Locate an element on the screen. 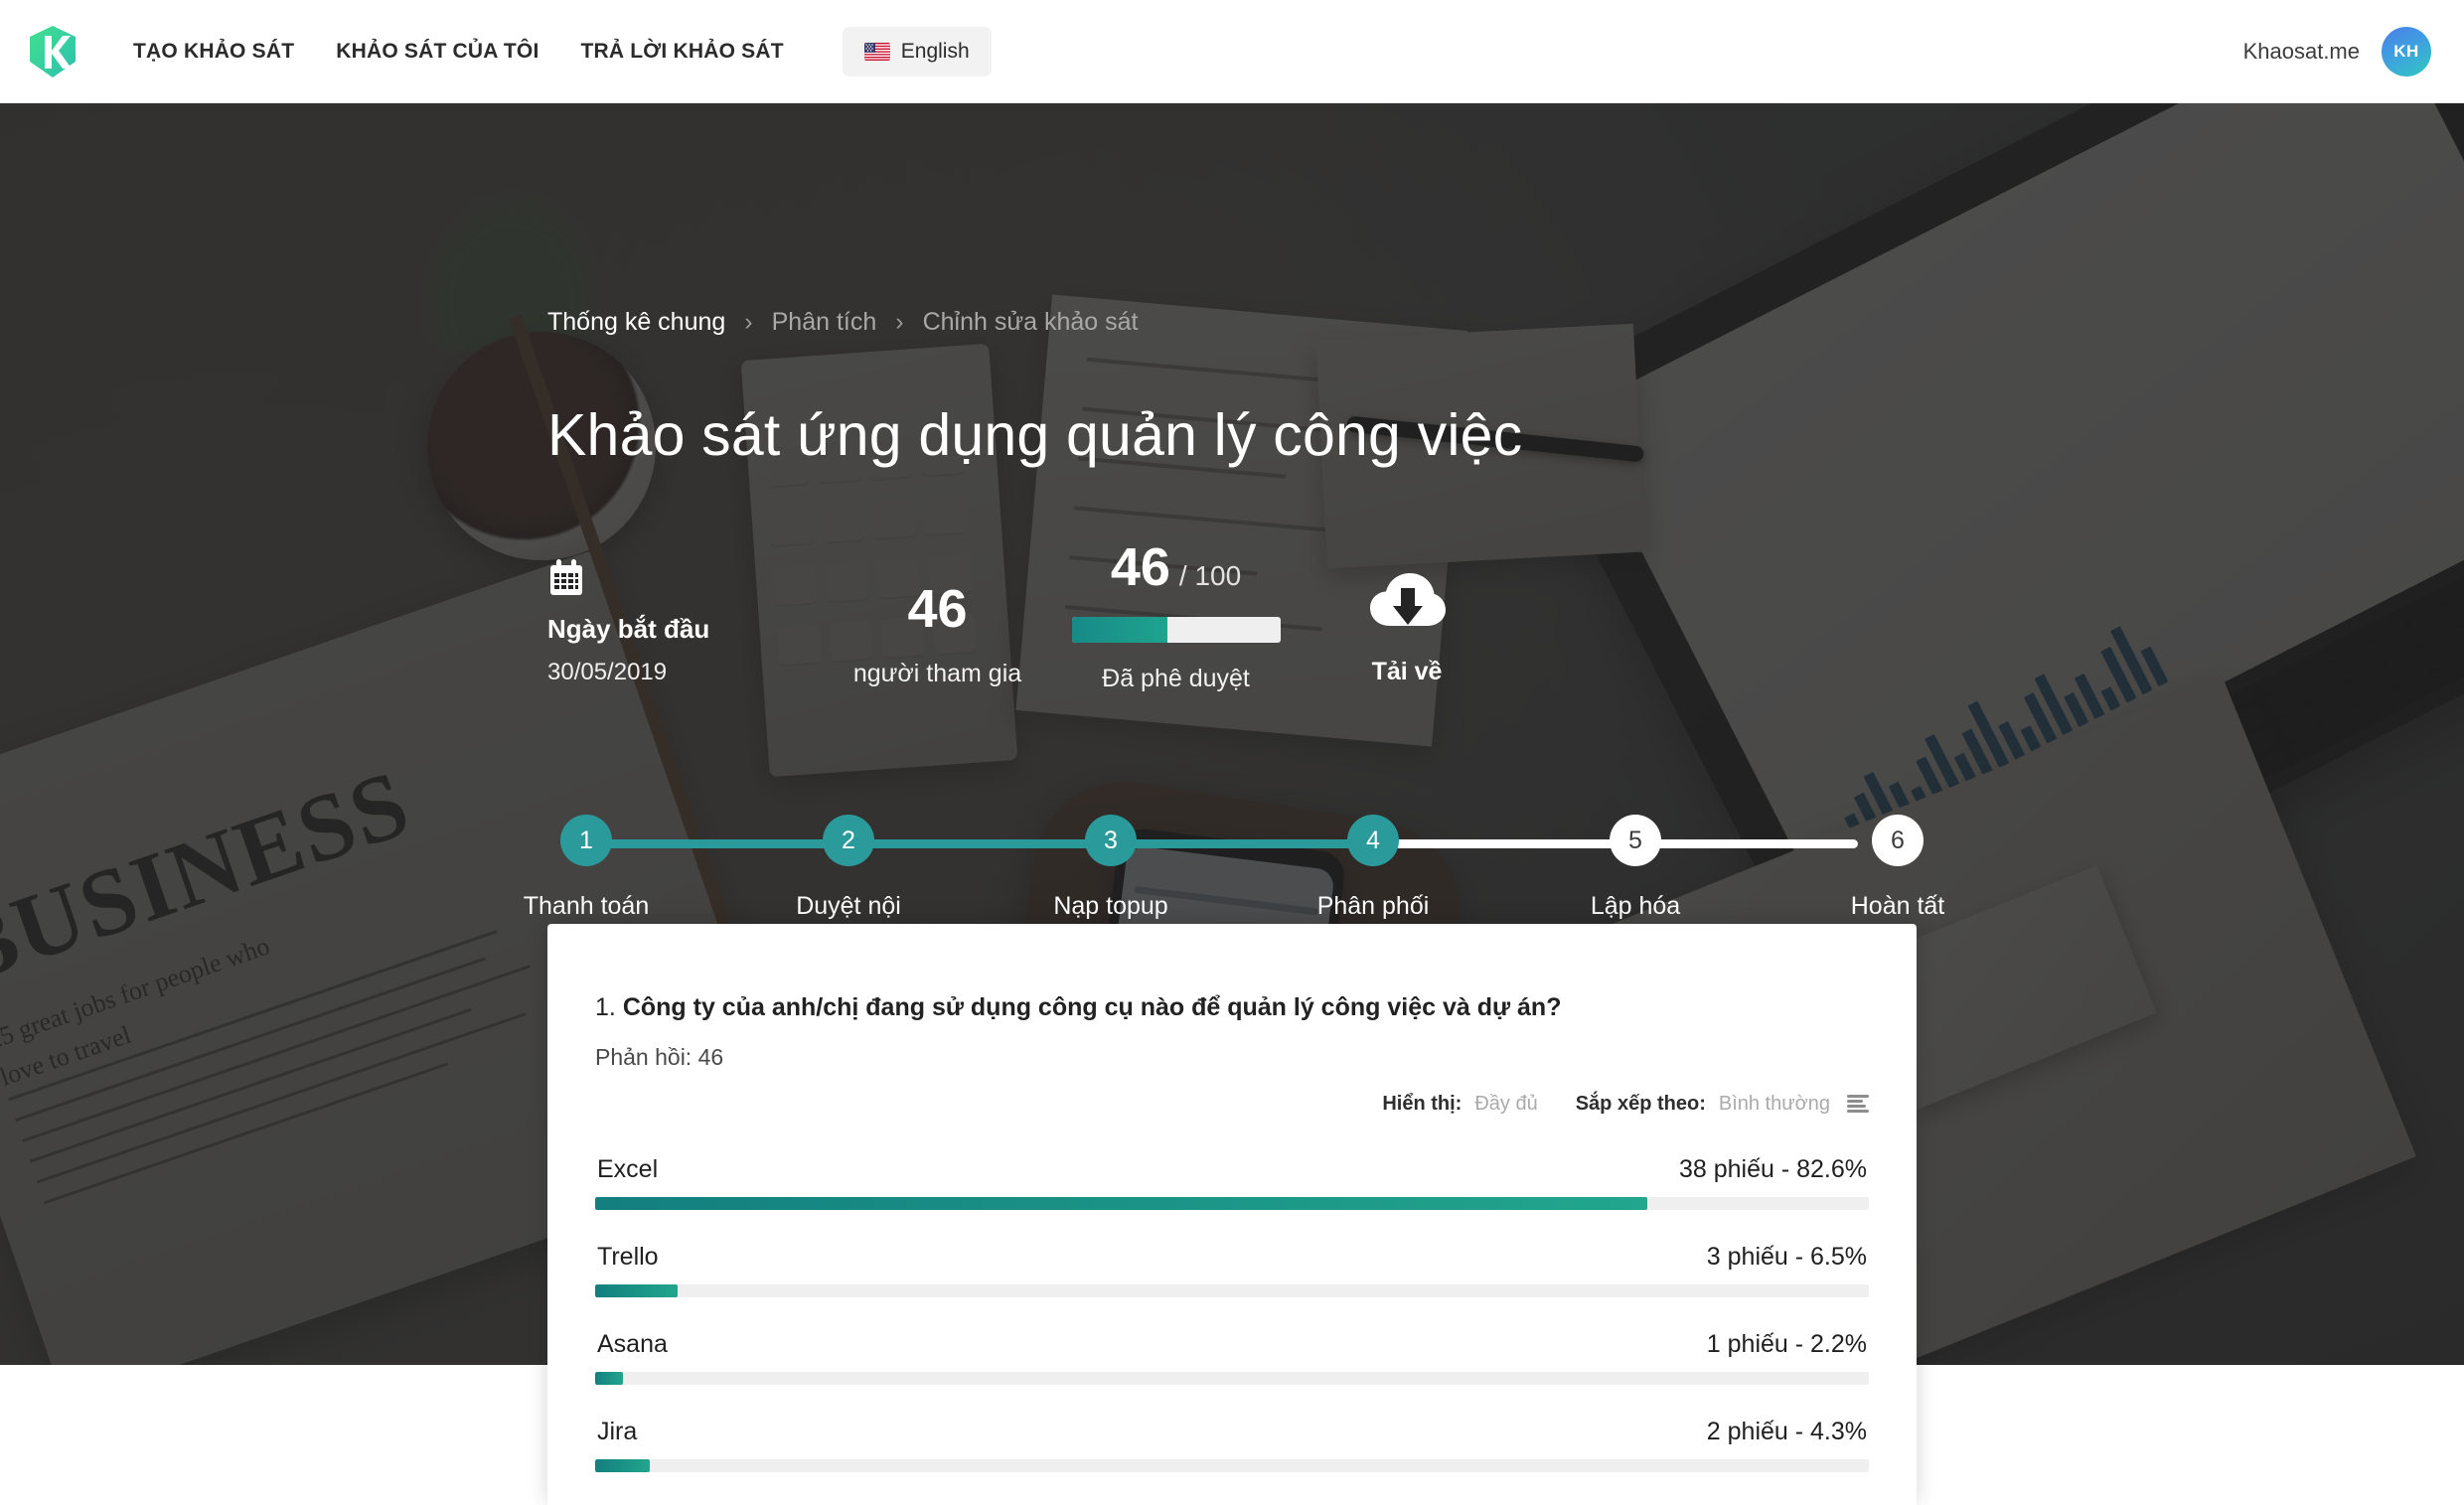 This screenshot has height=1505, width=2464. answer-item: Excel 38 phiếu - 82.6% is located at coordinates (1232, 1182).